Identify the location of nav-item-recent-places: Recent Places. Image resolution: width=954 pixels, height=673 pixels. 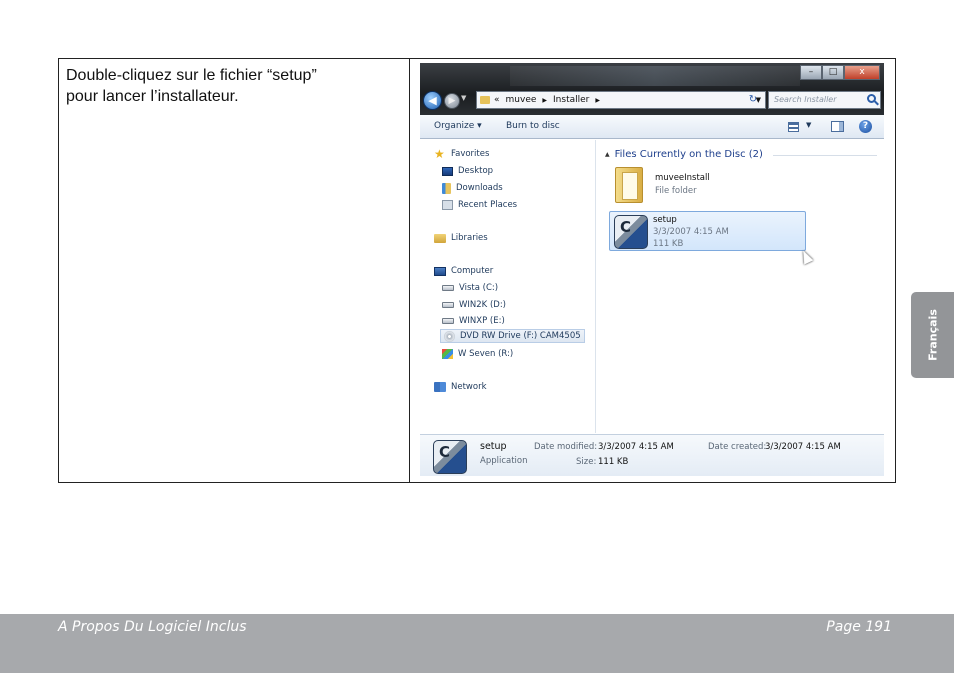
(479, 205).